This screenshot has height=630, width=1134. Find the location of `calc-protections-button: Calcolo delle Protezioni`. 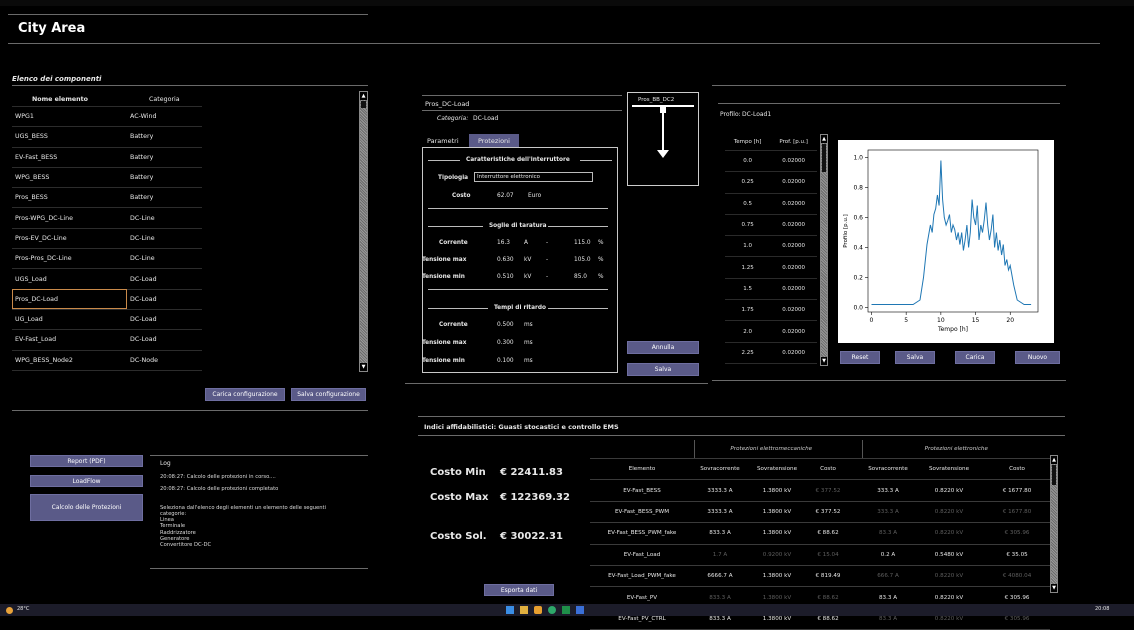

calc-protections-button: Calcolo delle Protezioni is located at coordinates (86, 507).